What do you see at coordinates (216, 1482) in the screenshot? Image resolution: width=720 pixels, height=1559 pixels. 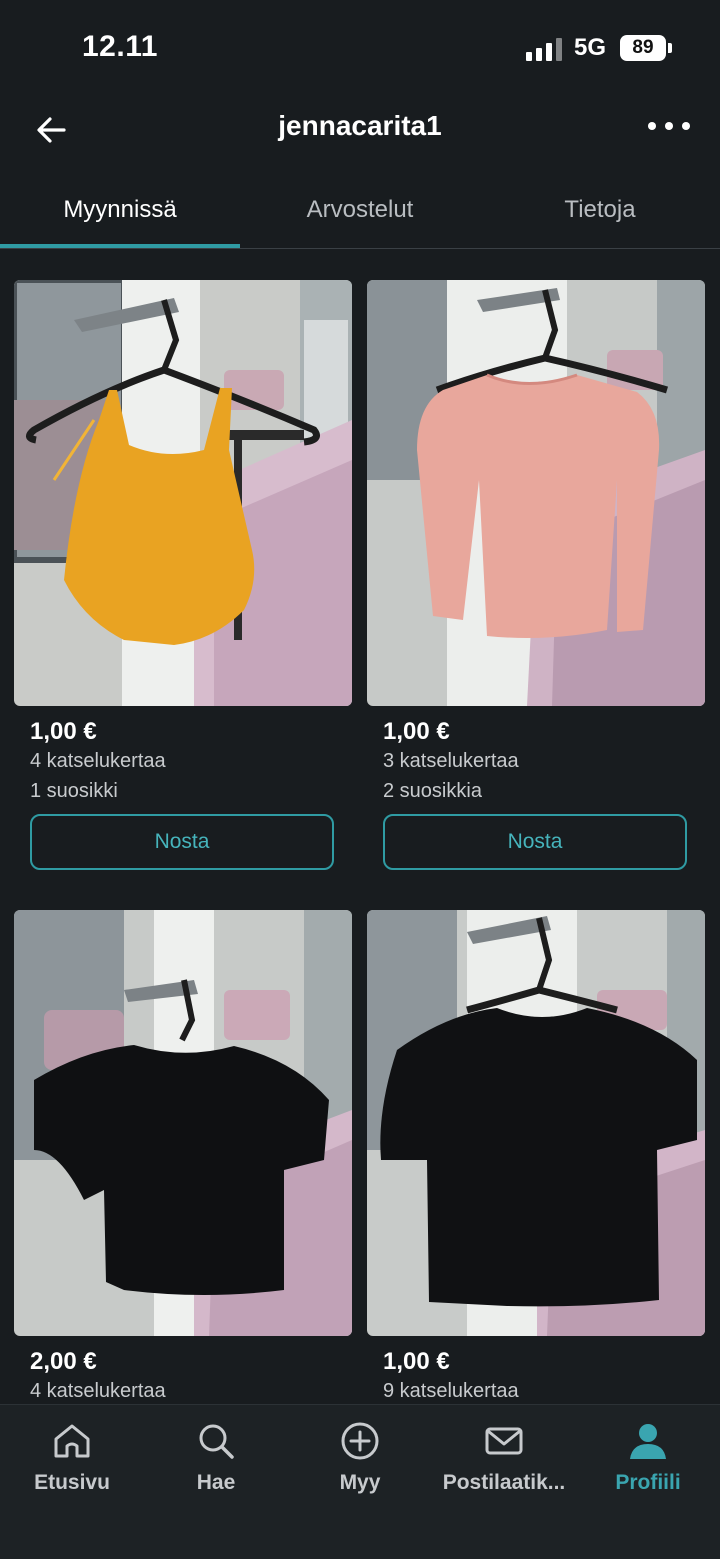 I see `nav-label-search: Hae` at bounding box center [216, 1482].